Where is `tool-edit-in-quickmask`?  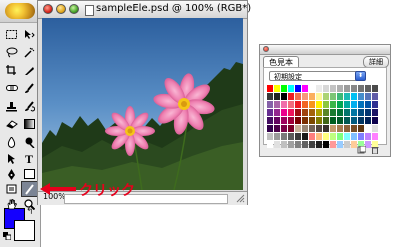
tool-edit-in-quickmask is located at coordinates (29, 189).